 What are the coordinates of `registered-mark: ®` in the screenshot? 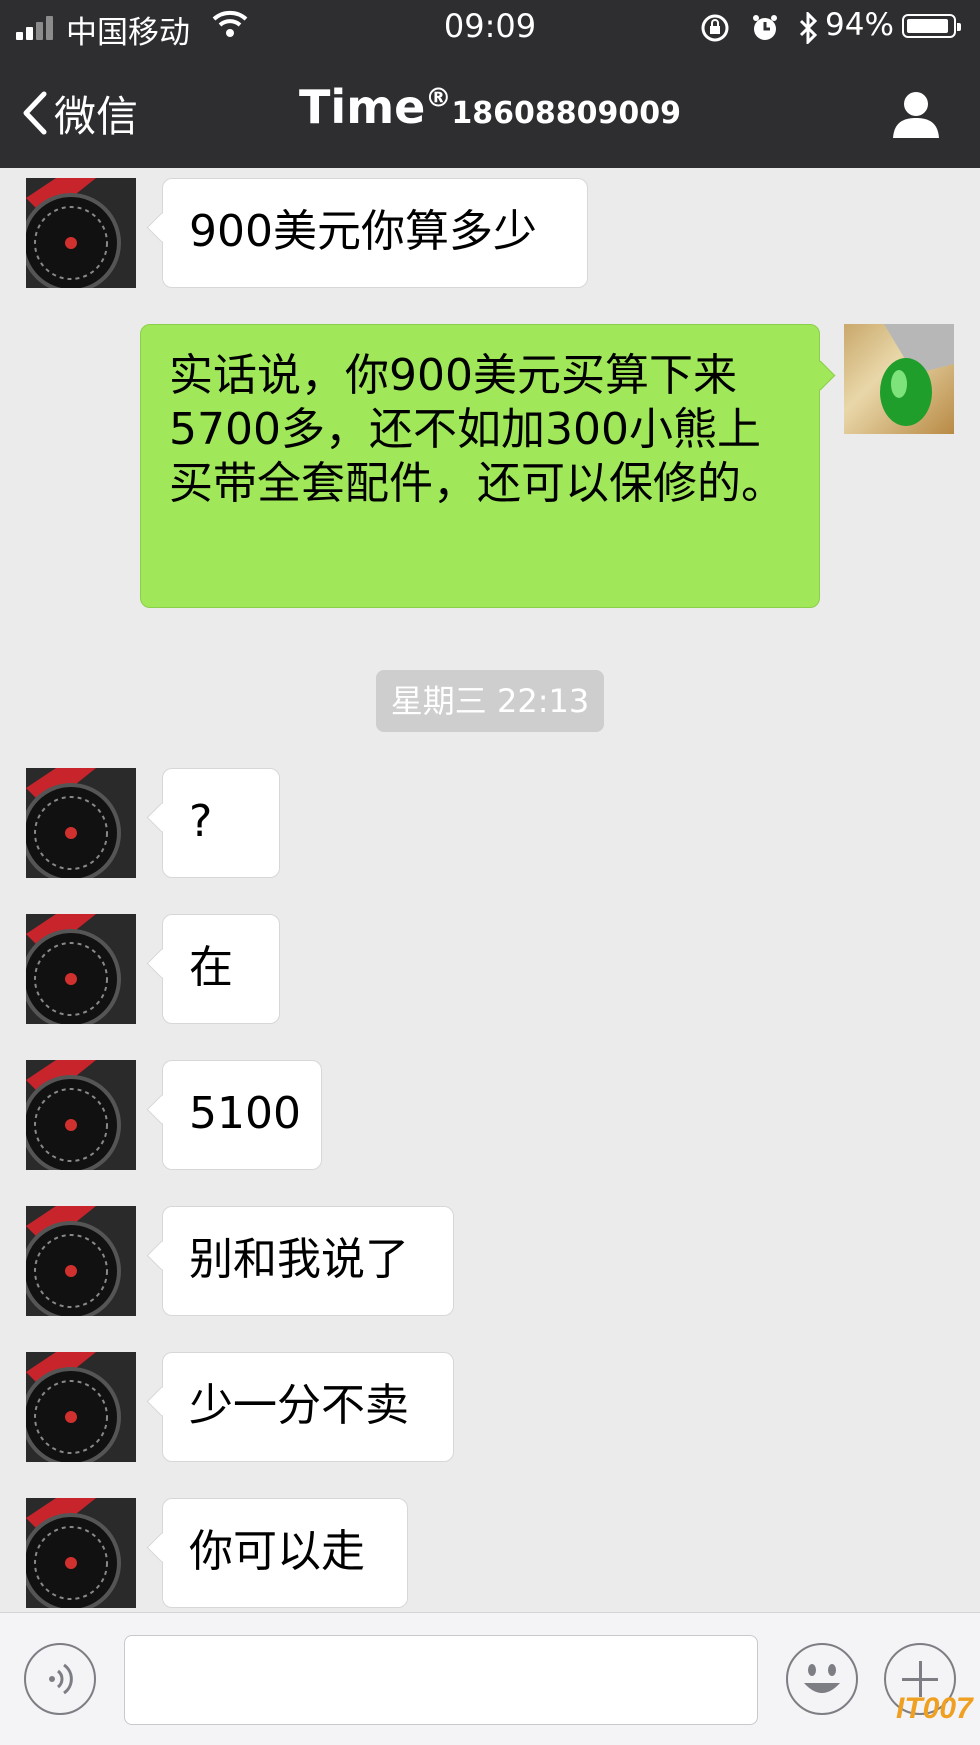 It's located at (438, 98).